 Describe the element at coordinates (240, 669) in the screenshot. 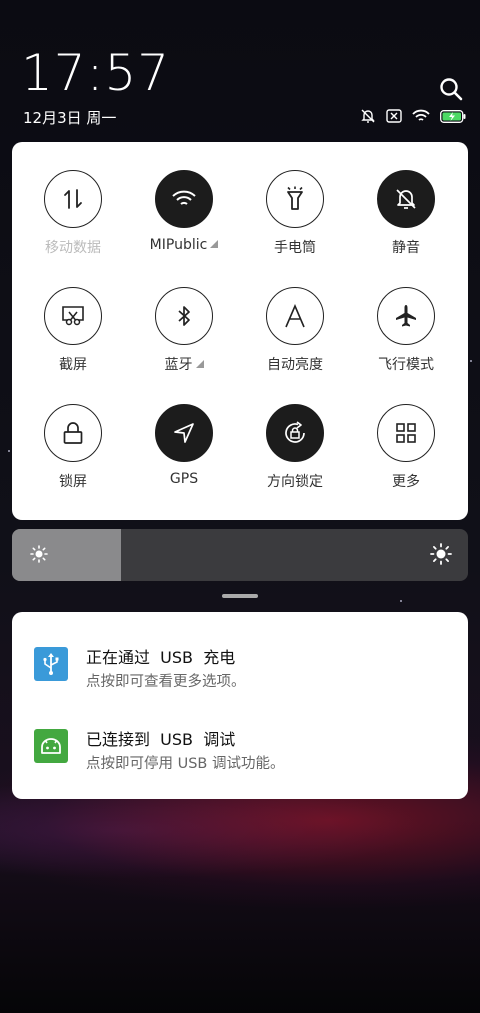

I see `notification-usb-charging: 正在通过 USB 充电 点按即可查看更多选项。` at that location.